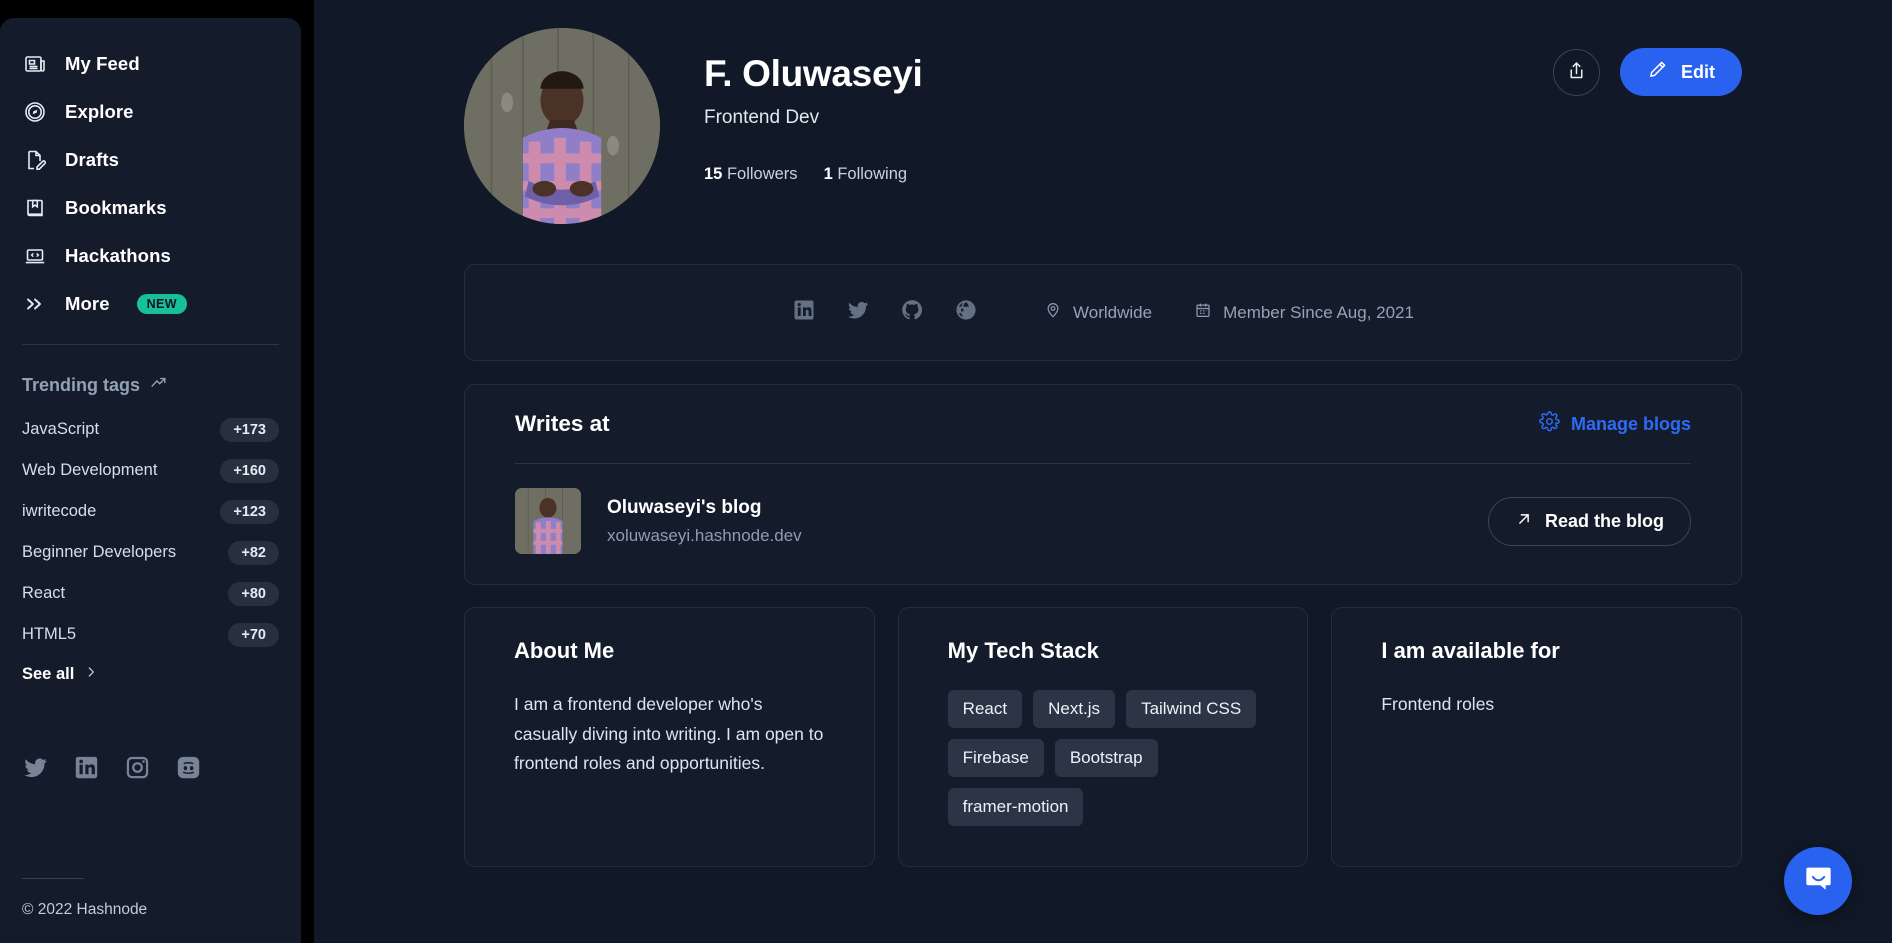 The height and width of the screenshot is (943, 1892). Describe the element at coordinates (150, 64) in the screenshot. I see `sidebar-item-my-feed: My Feed` at that location.